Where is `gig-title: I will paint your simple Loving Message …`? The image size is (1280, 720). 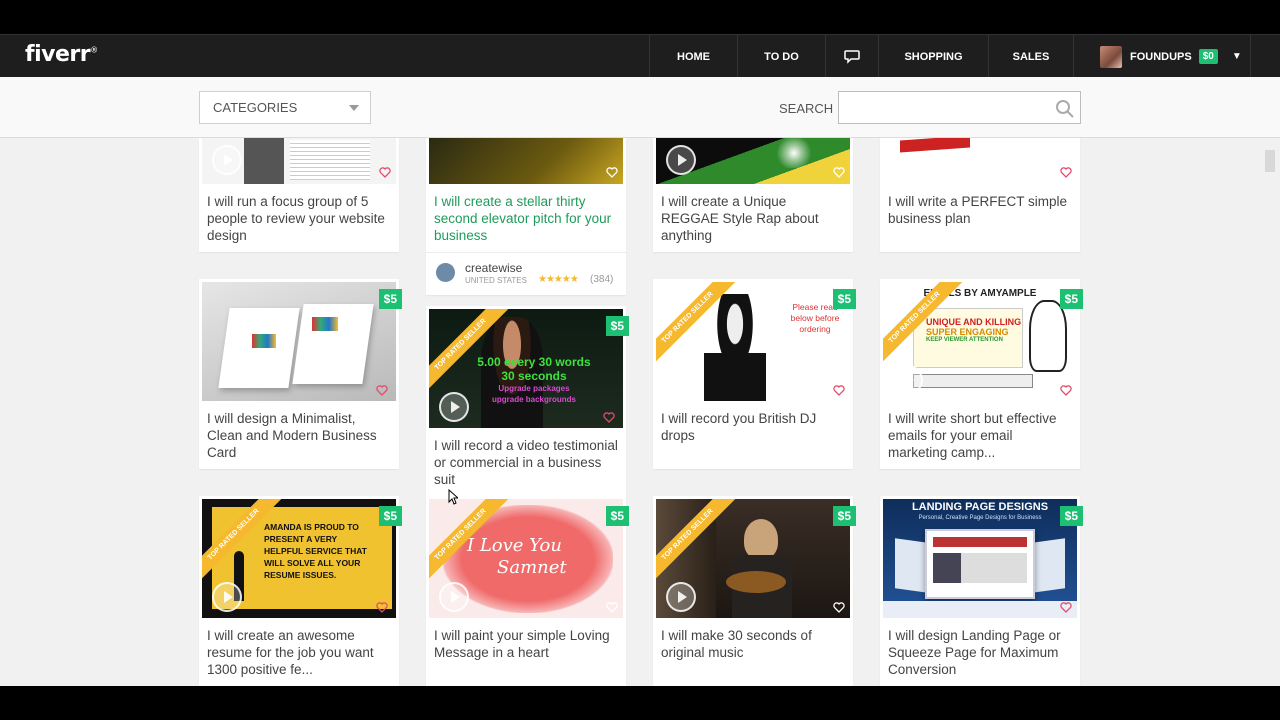 gig-title: I will paint your simple Loving Message … is located at coordinates (527, 644).